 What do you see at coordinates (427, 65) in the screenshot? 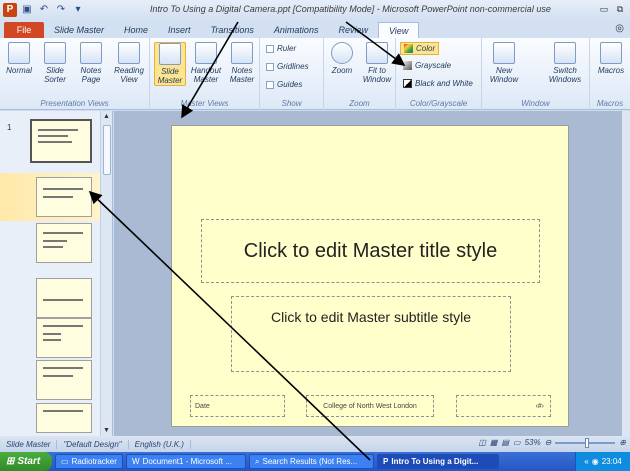
I see `grayscale-button: Grayscale` at bounding box center [427, 65].